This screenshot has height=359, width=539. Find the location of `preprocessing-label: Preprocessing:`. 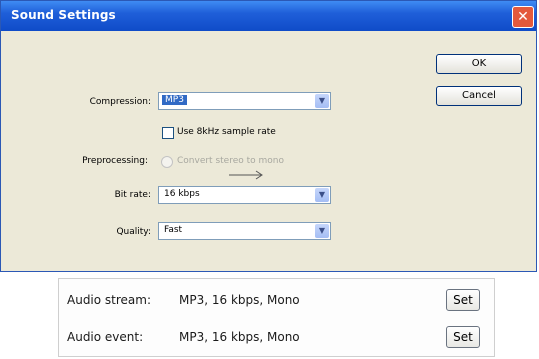

preprocessing-label: Preprocessing: is located at coordinates (115, 161).